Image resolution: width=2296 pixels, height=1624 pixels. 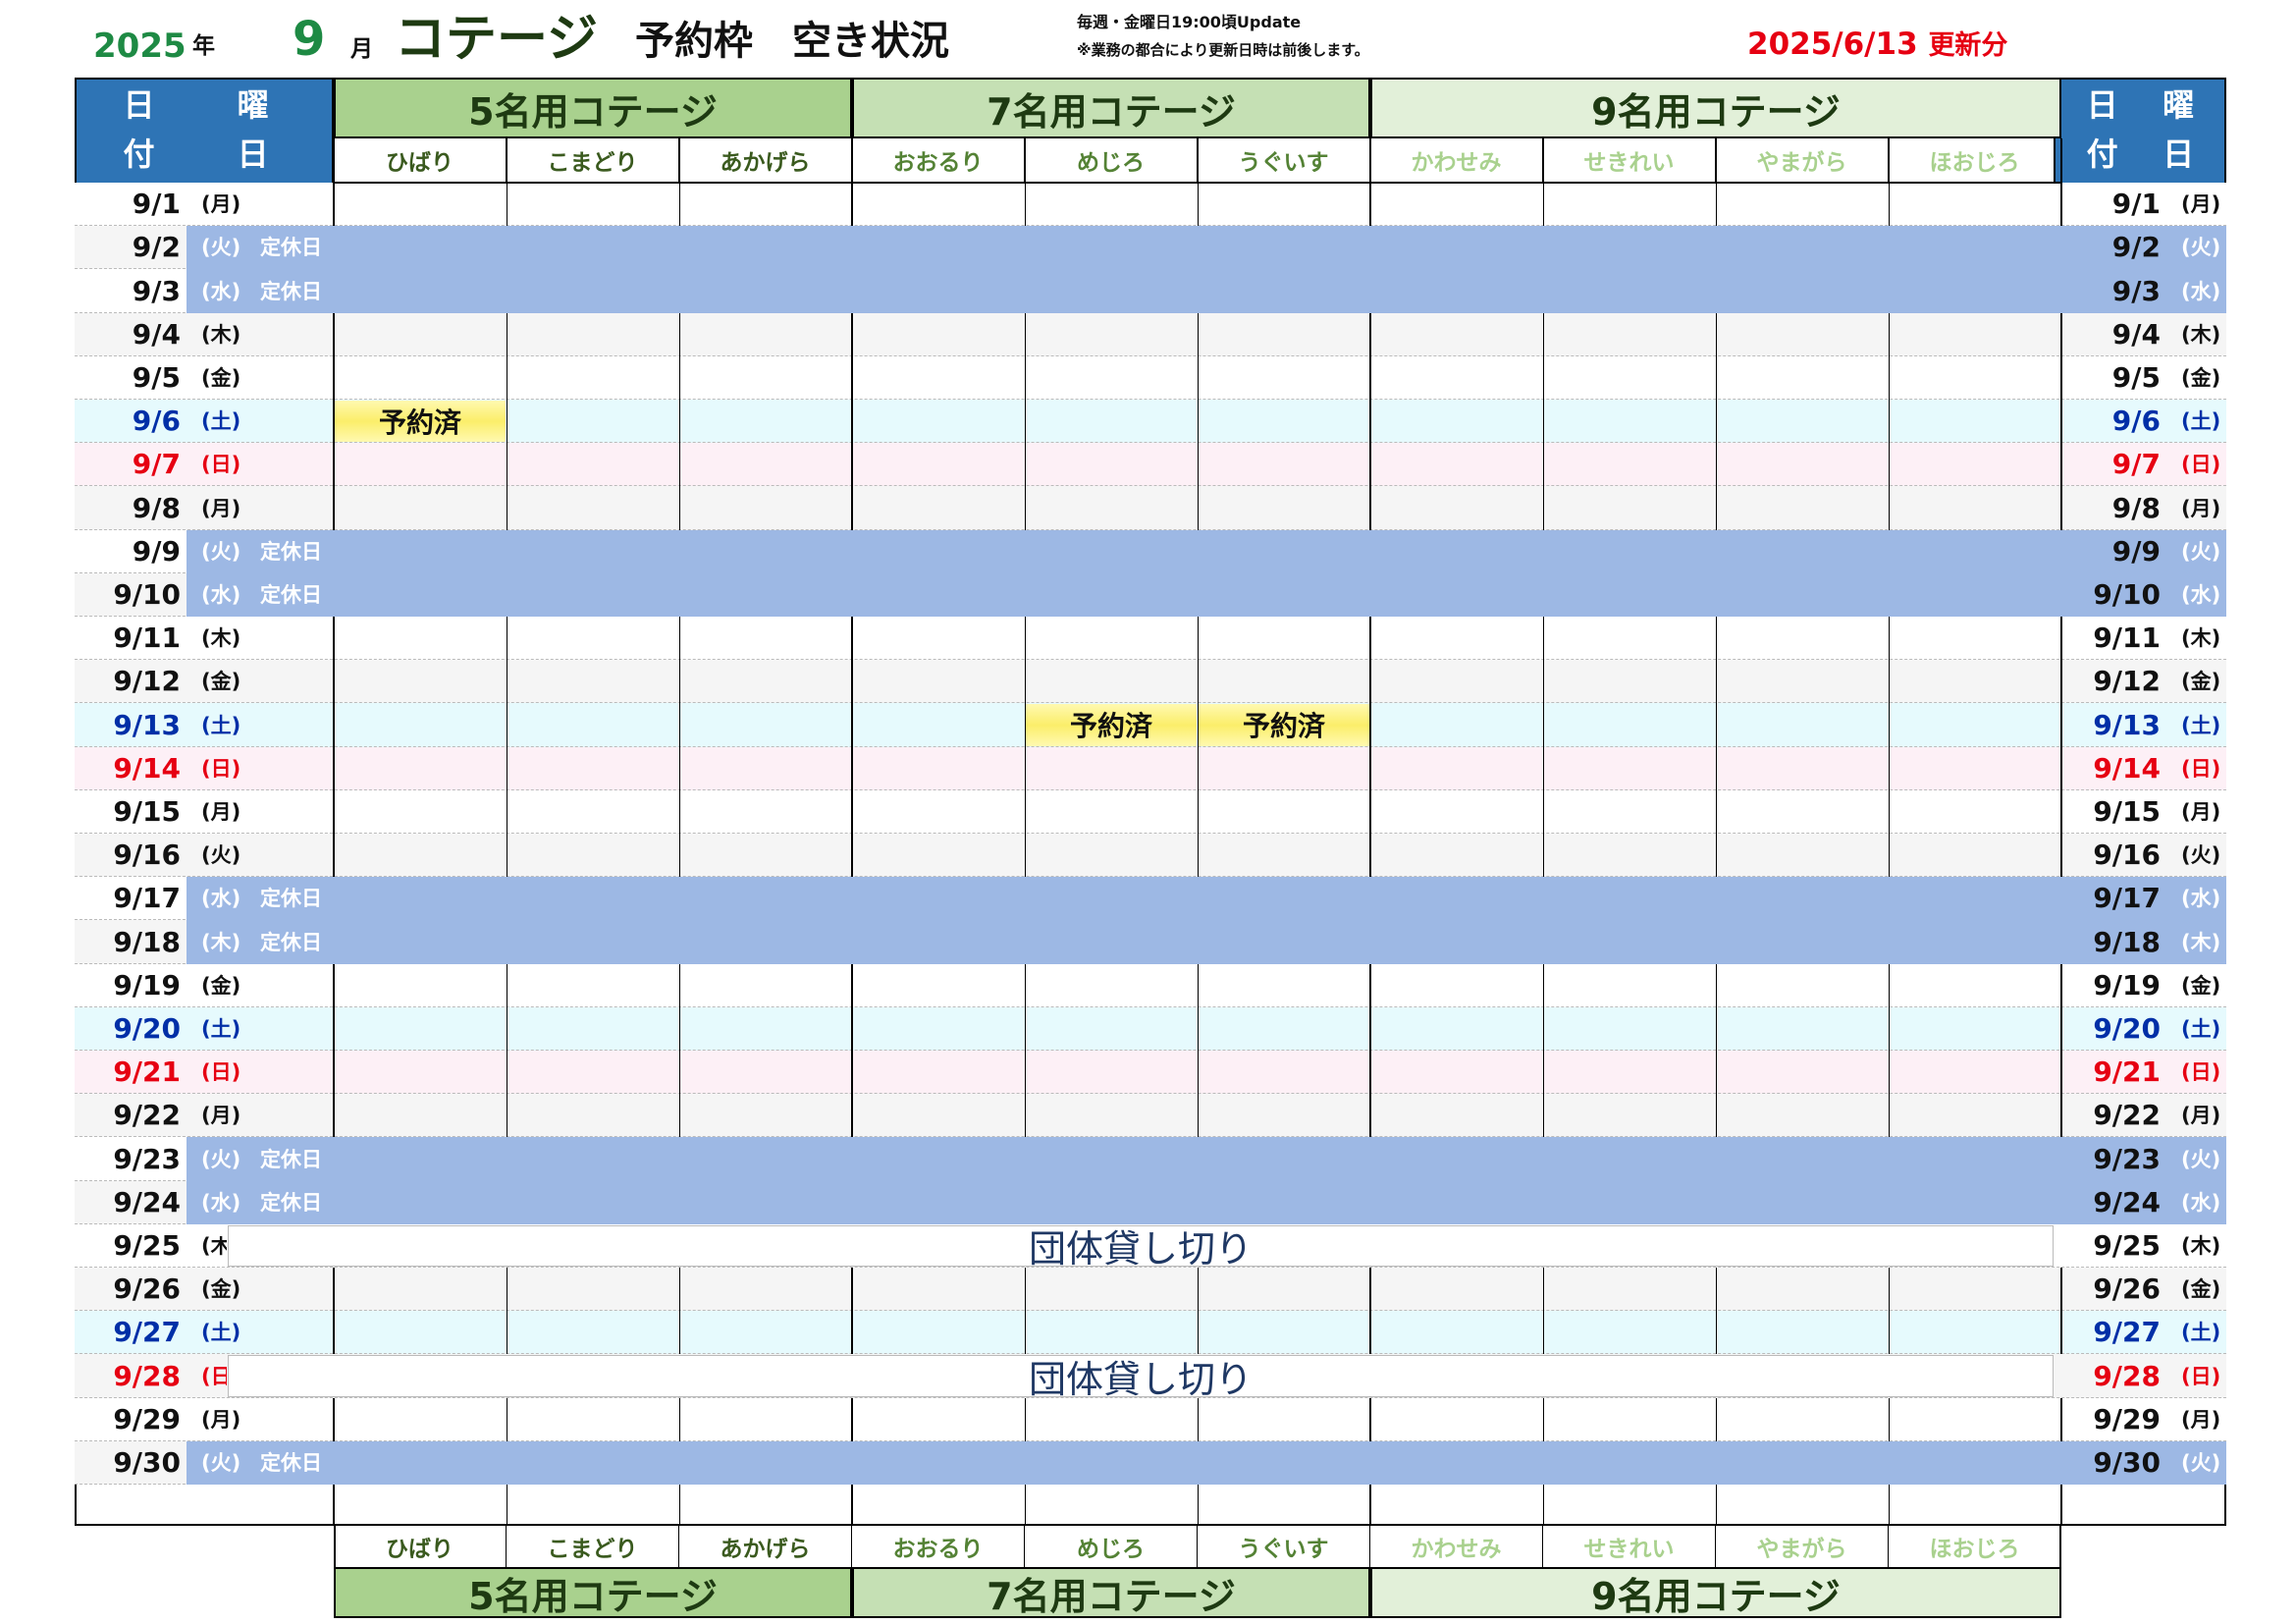 What do you see at coordinates (2127, 594) in the screenshot?
I see `row-date-right: 9/10` at bounding box center [2127, 594].